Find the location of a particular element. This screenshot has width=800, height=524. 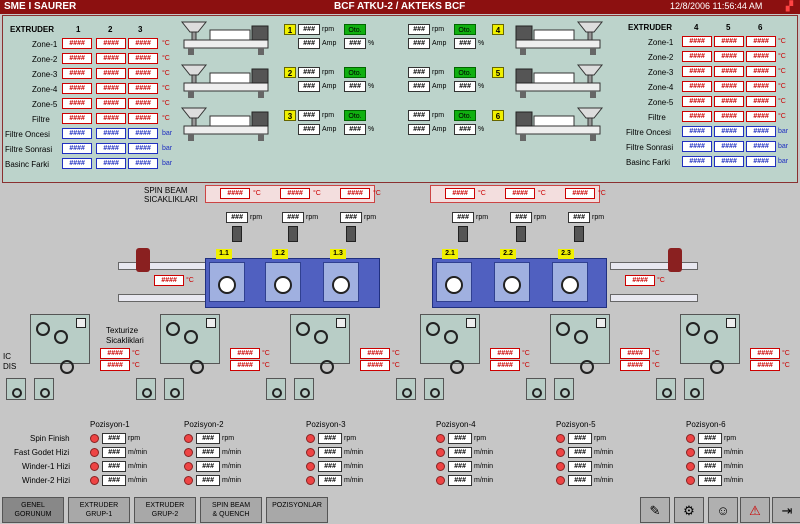

metering-pump-icon is located at coordinates (463, 234).